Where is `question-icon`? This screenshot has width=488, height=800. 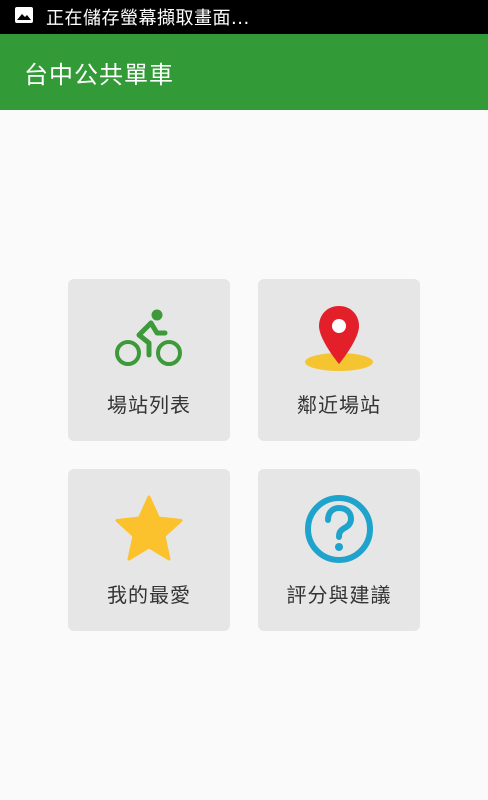
question-icon is located at coordinates (339, 529).